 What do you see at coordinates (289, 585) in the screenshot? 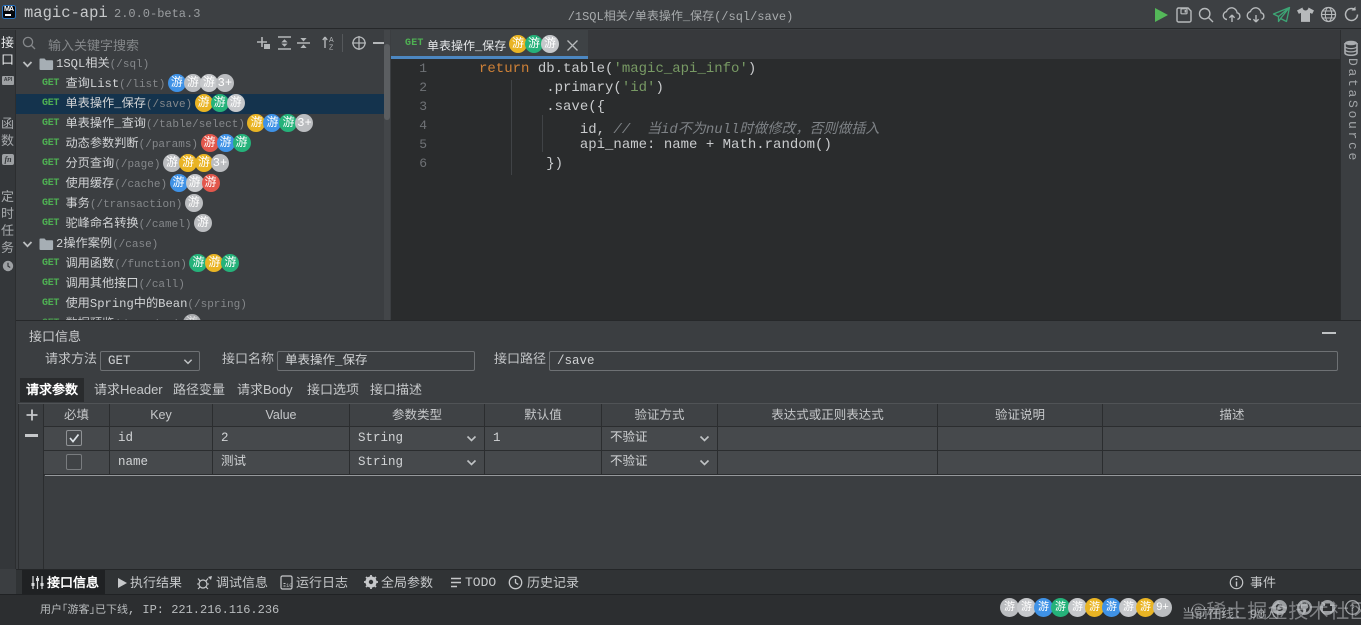
I see `svg-text: 10` at bounding box center [289, 585].